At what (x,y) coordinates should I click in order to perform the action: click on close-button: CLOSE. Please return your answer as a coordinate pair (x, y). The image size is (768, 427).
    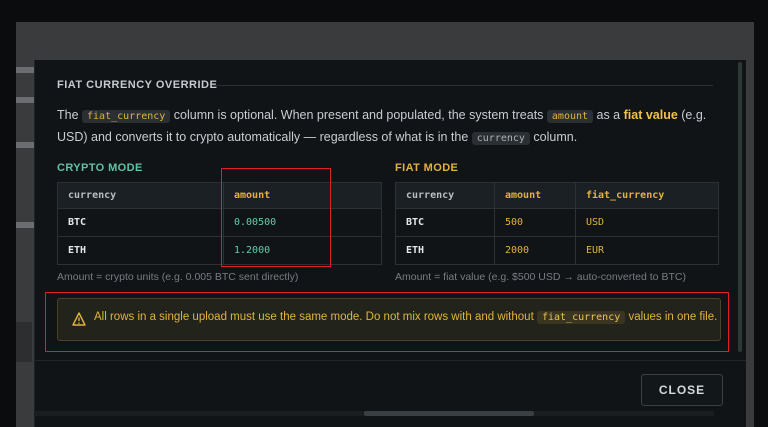
    Looking at the image, I should click on (682, 390).